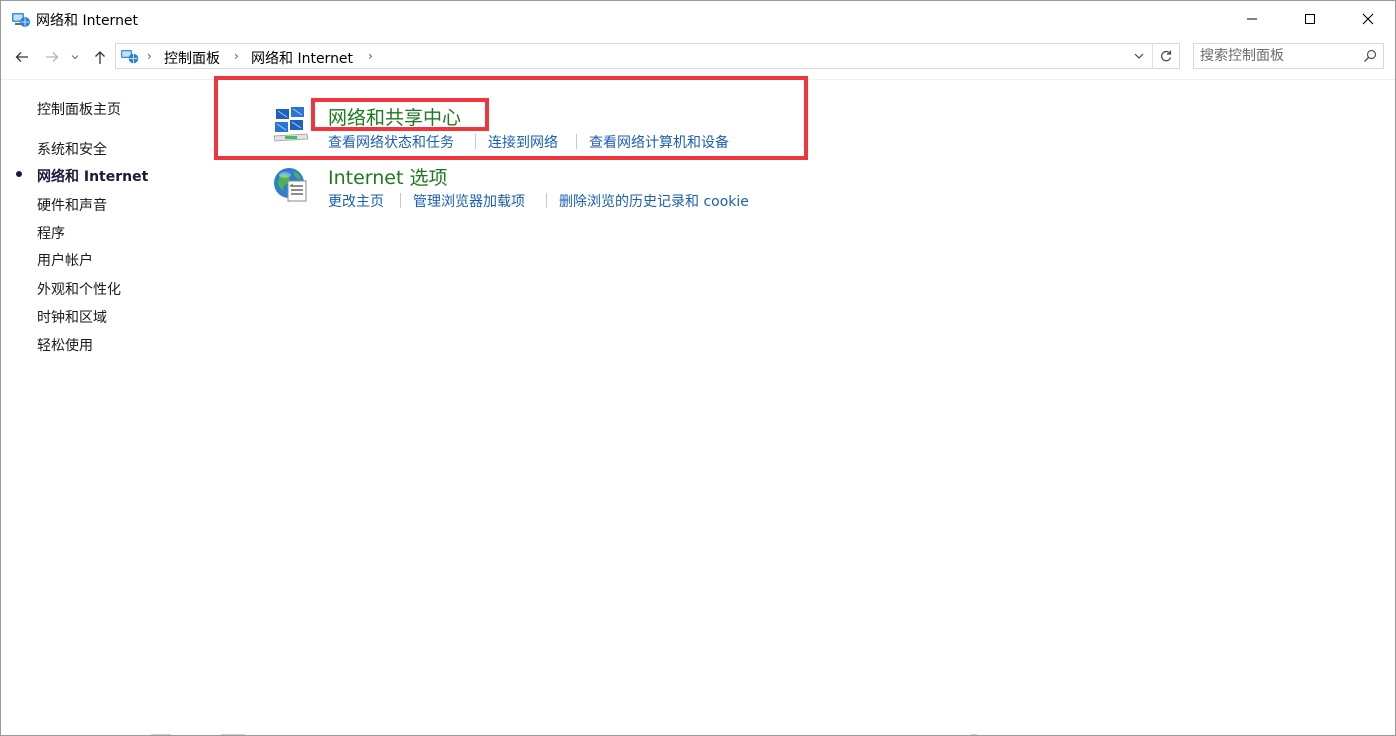 This screenshot has height=736, width=1396. Describe the element at coordinates (79, 289) in the screenshot. I see `sidebar-item-appearance: 外观和个性化` at that location.